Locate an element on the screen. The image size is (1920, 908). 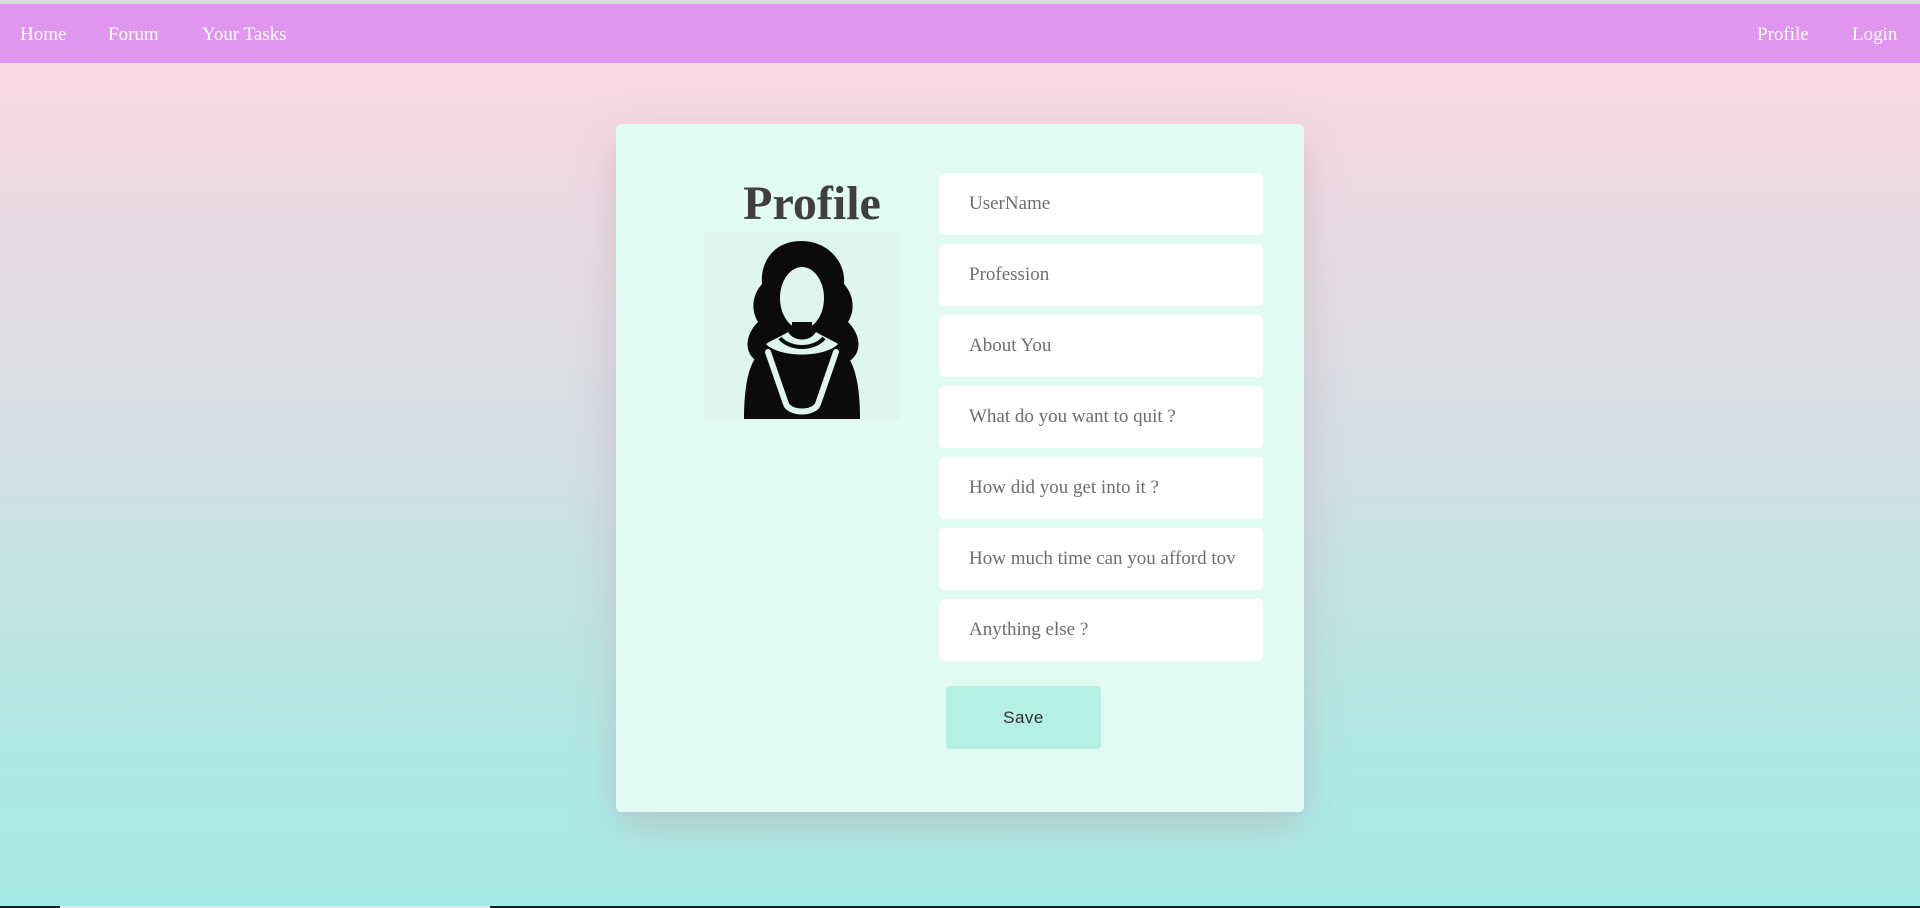
save-button: Save is located at coordinates (1023, 717).